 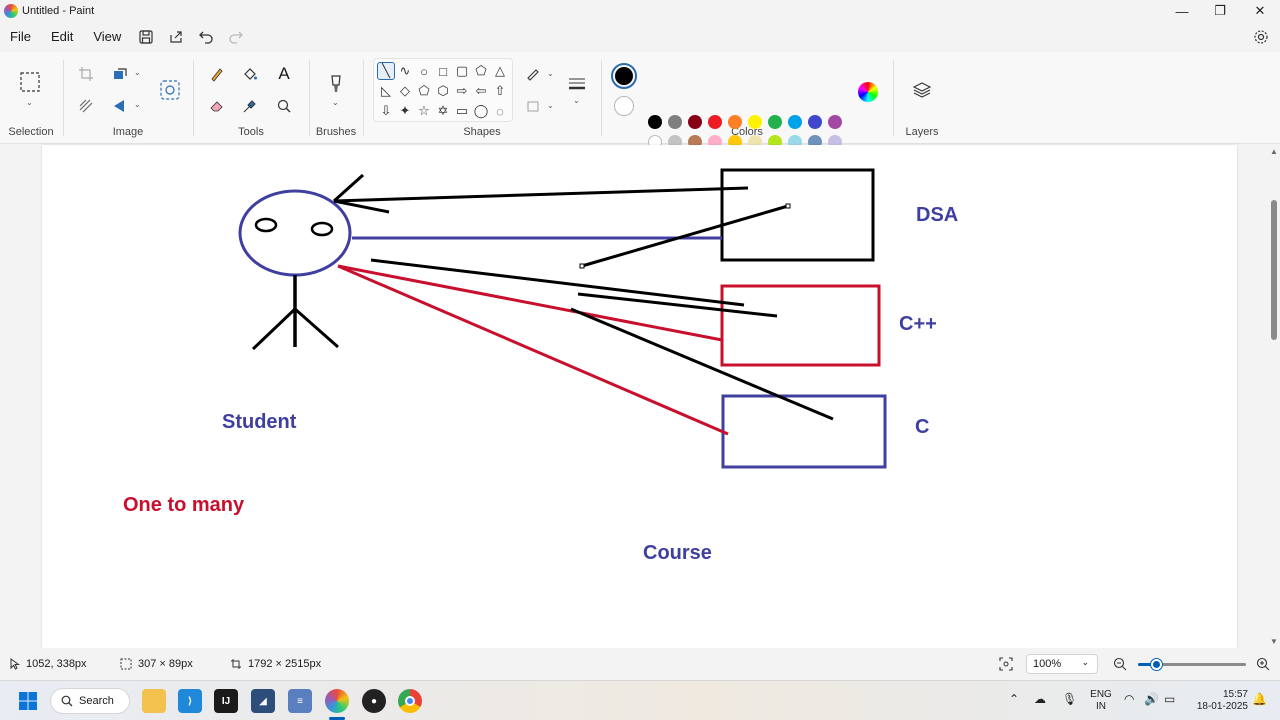 What do you see at coordinates (250, 106) in the screenshot?
I see `color-picker-button` at bounding box center [250, 106].